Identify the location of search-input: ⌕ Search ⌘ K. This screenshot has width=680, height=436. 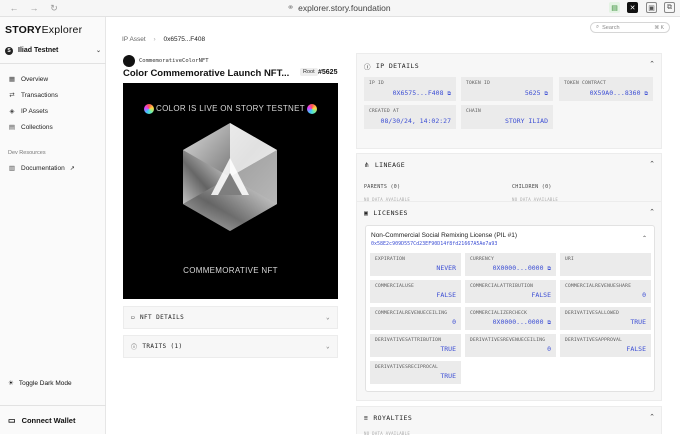
(630, 27).